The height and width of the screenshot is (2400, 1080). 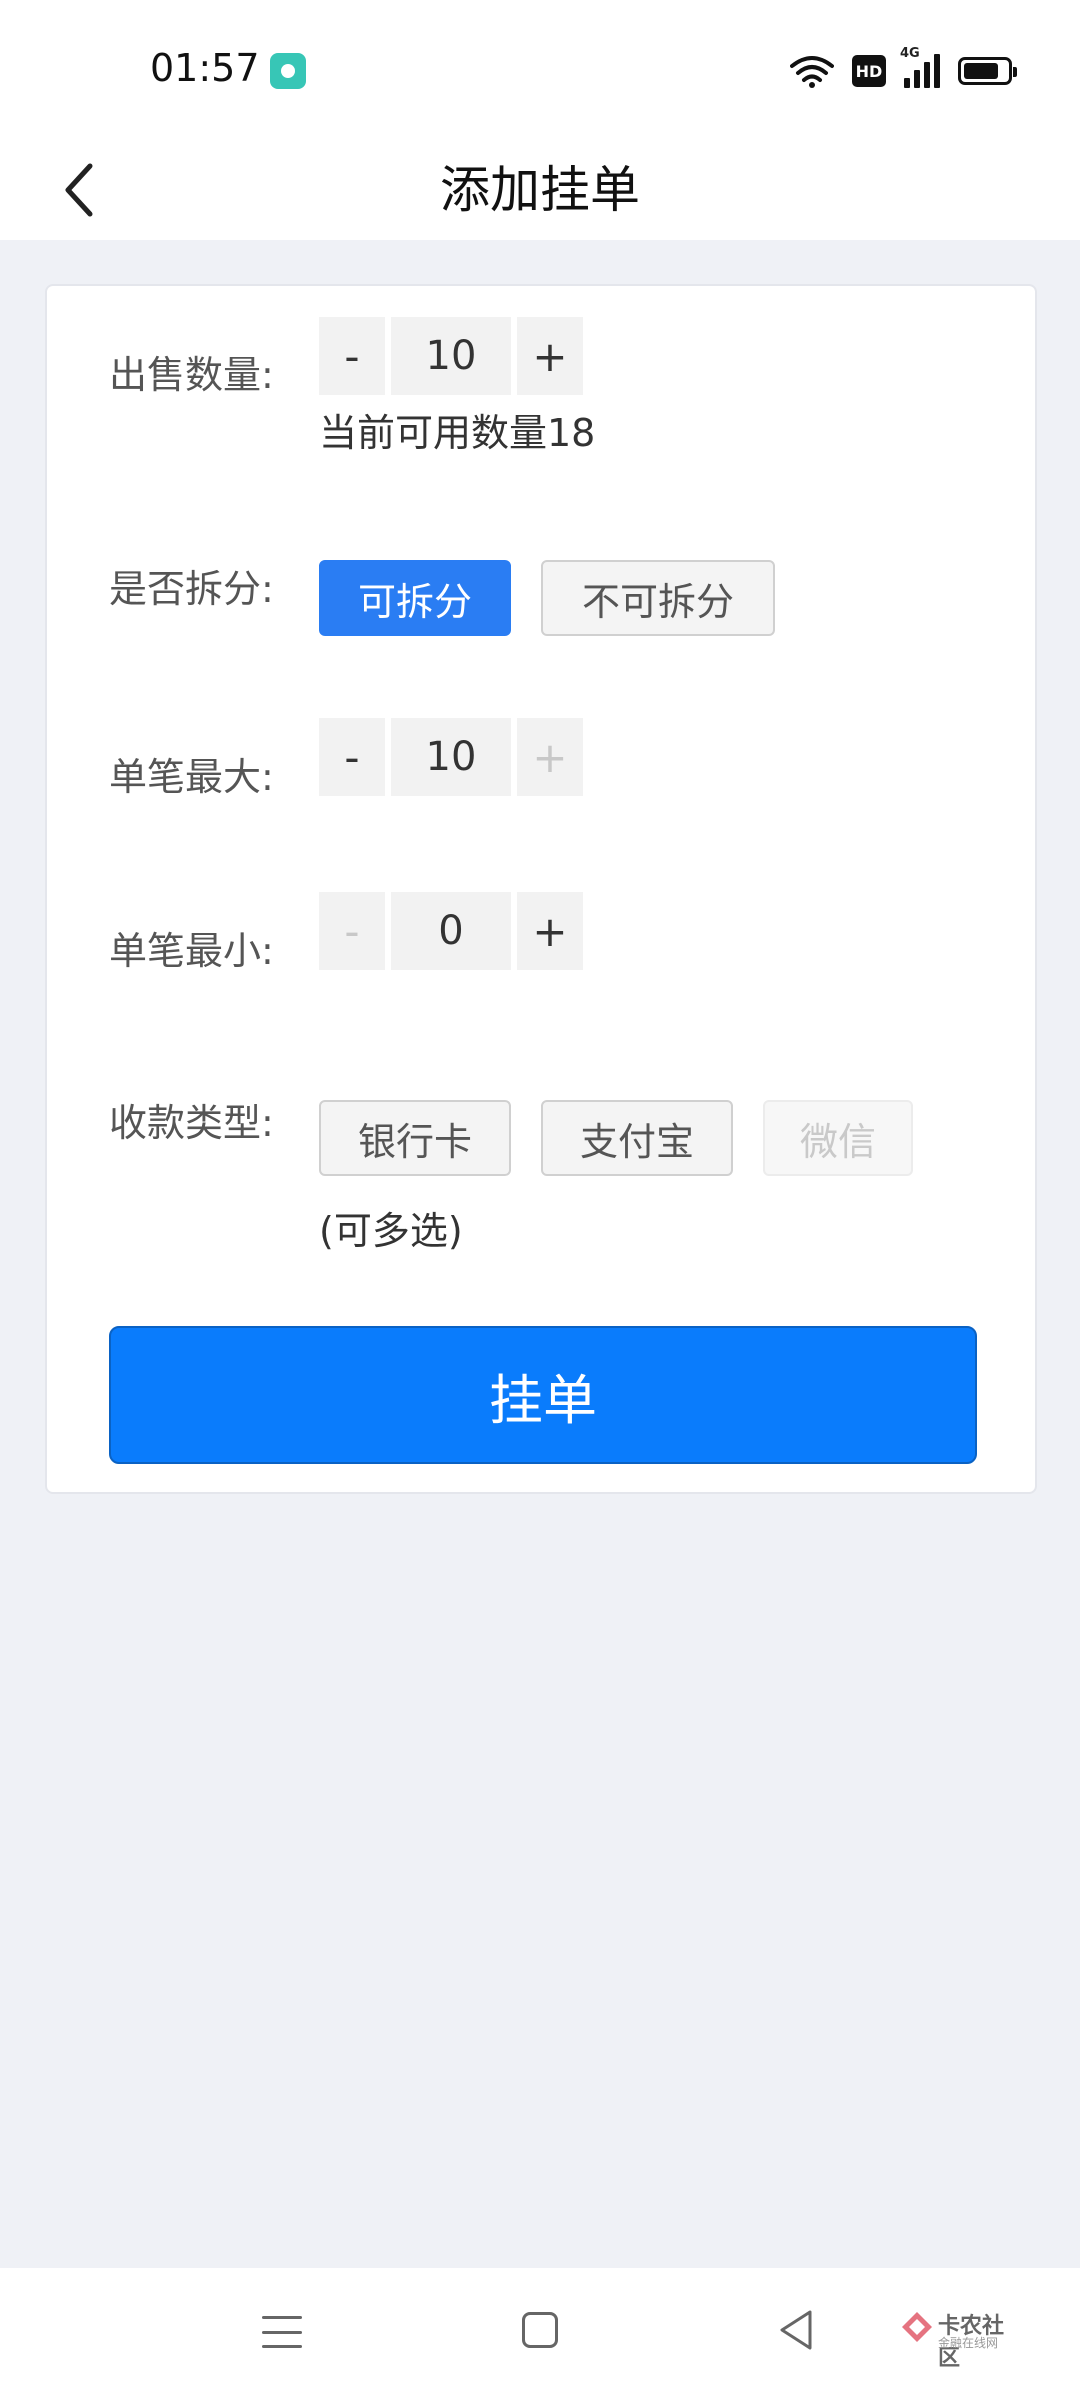 I want to click on split-label: 是否拆分:, so click(x=191, y=589).